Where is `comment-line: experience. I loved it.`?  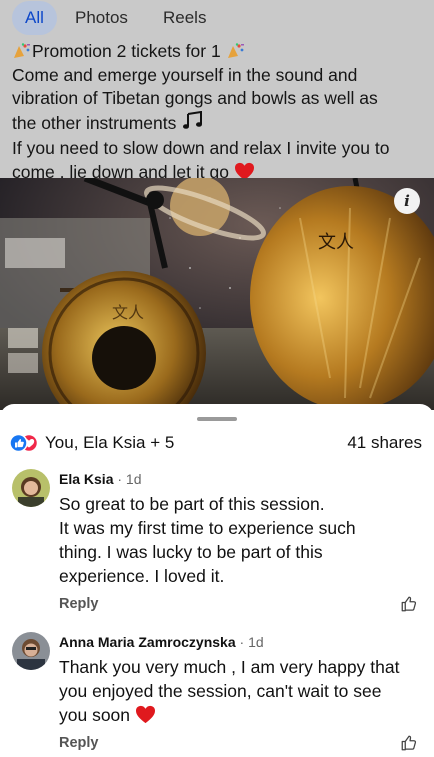
comment-line: experience. I loved it. is located at coordinates (142, 576).